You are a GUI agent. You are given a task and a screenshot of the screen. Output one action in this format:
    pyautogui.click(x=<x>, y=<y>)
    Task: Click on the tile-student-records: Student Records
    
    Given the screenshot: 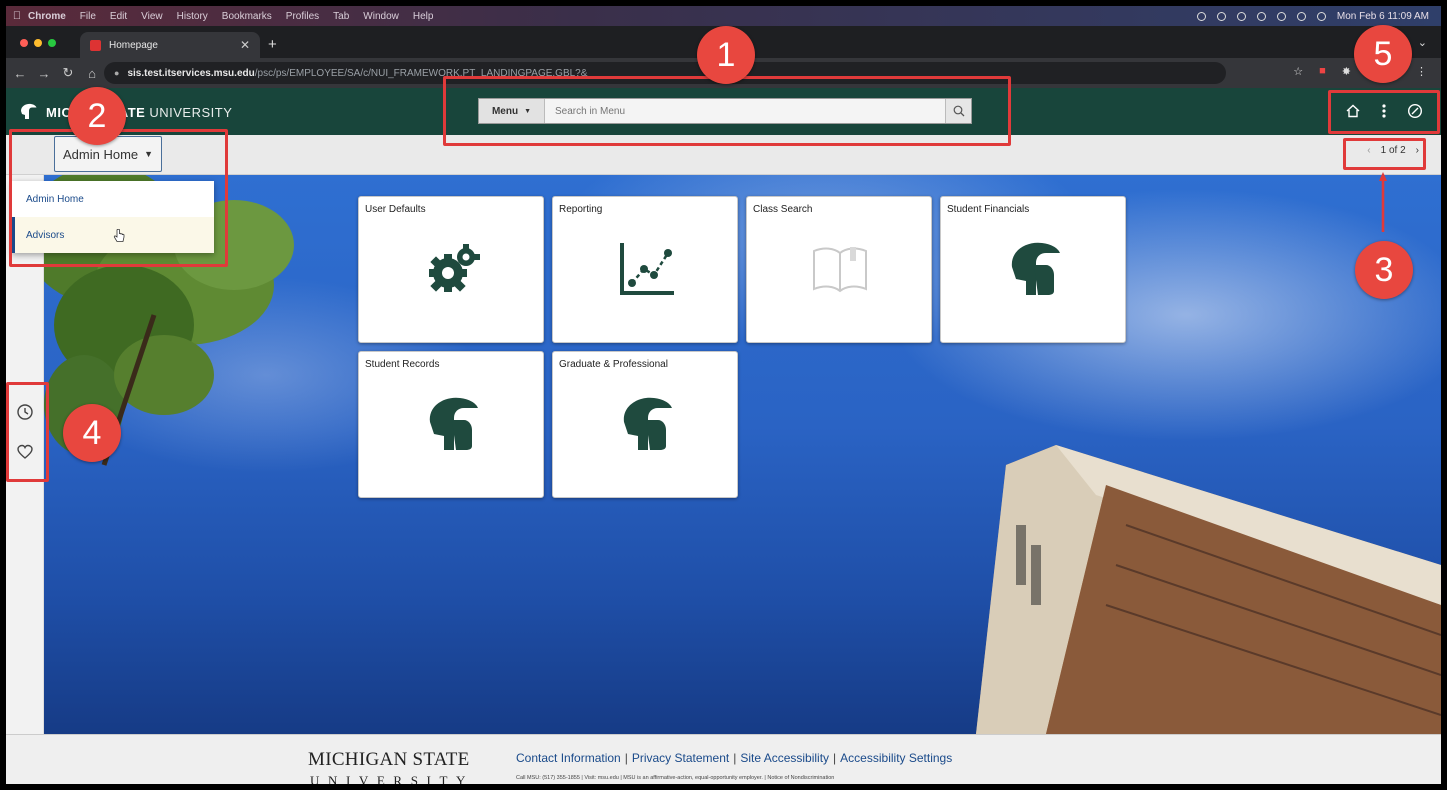 What is the action you would take?
    pyautogui.click(x=451, y=424)
    